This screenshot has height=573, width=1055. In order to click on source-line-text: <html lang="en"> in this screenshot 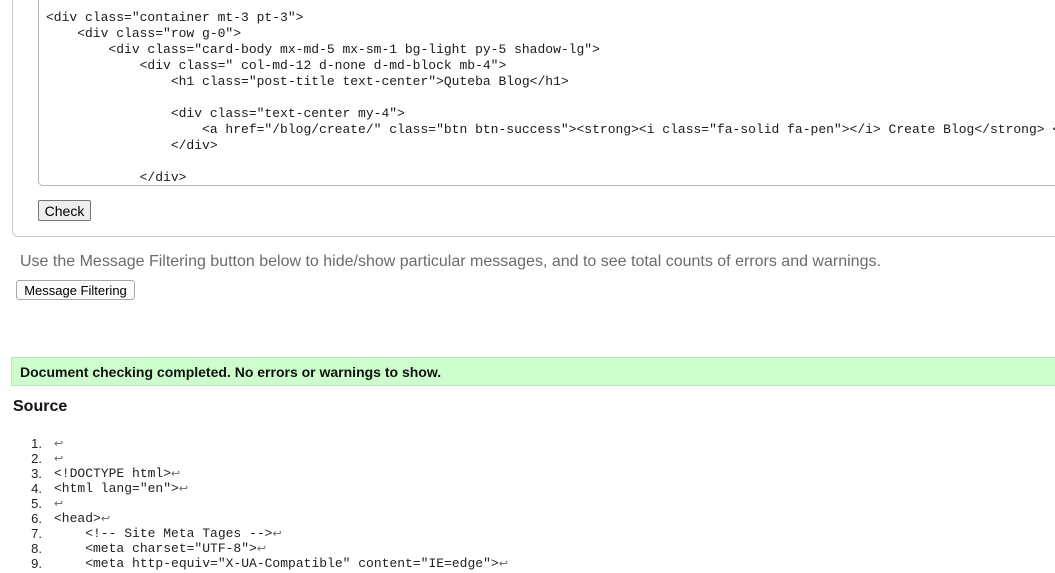, I will do `click(116, 488)`.